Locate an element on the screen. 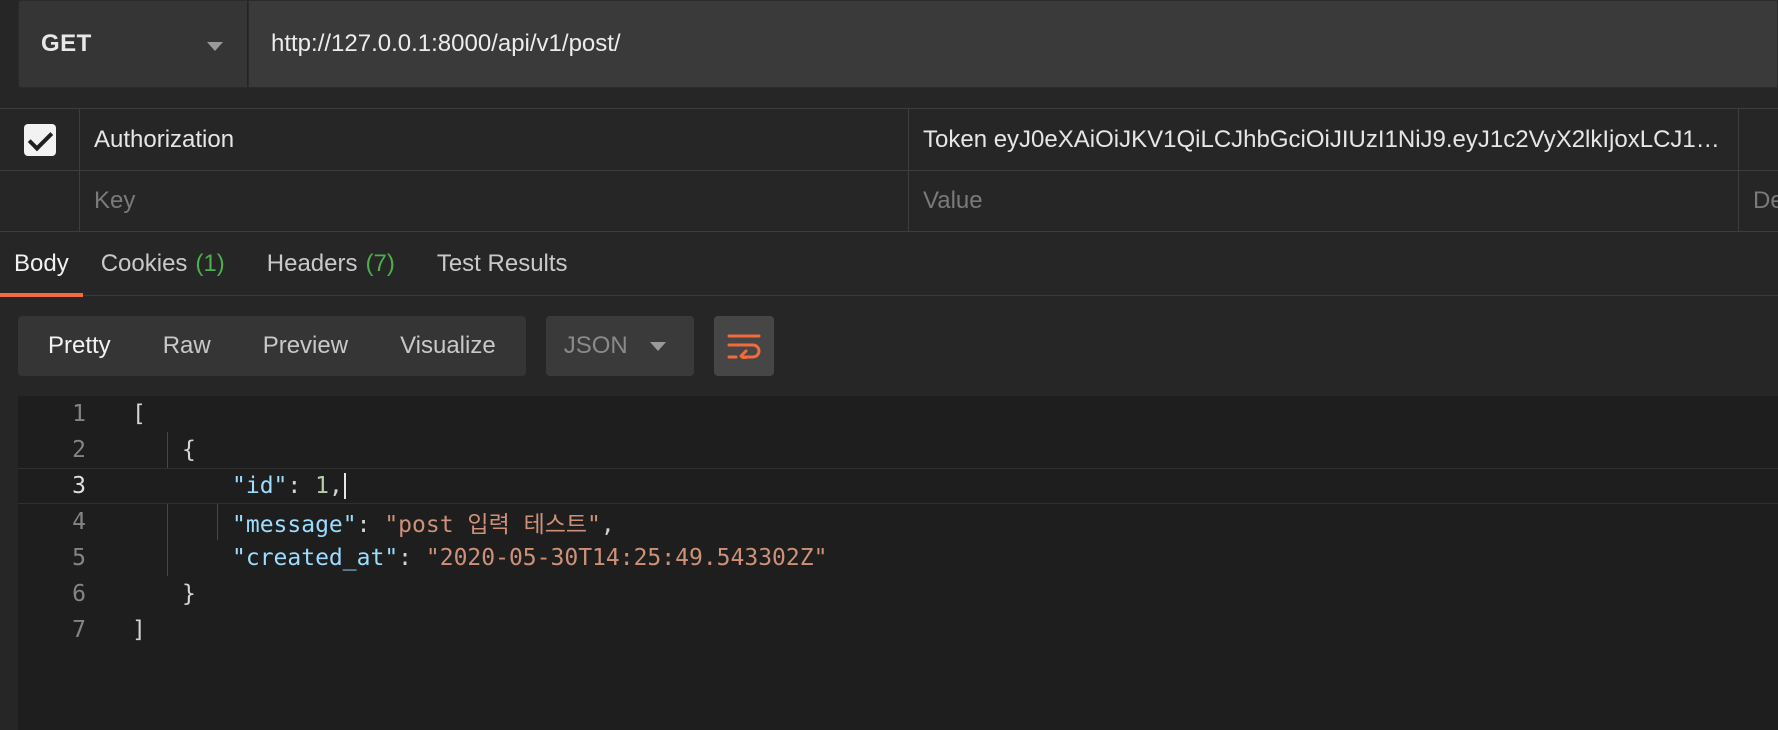  header-key: Authorization is located at coordinates (164, 139).